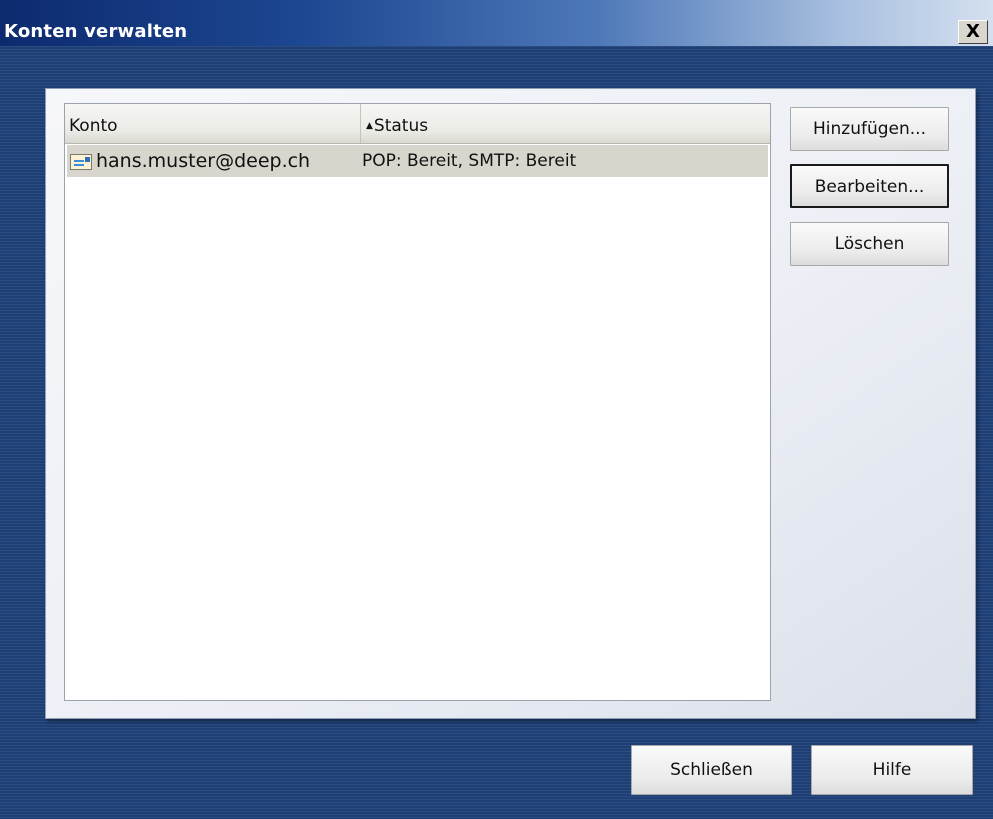 The height and width of the screenshot is (819, 993). I want to click on column-header-konto: Konto, so click(213, 123).